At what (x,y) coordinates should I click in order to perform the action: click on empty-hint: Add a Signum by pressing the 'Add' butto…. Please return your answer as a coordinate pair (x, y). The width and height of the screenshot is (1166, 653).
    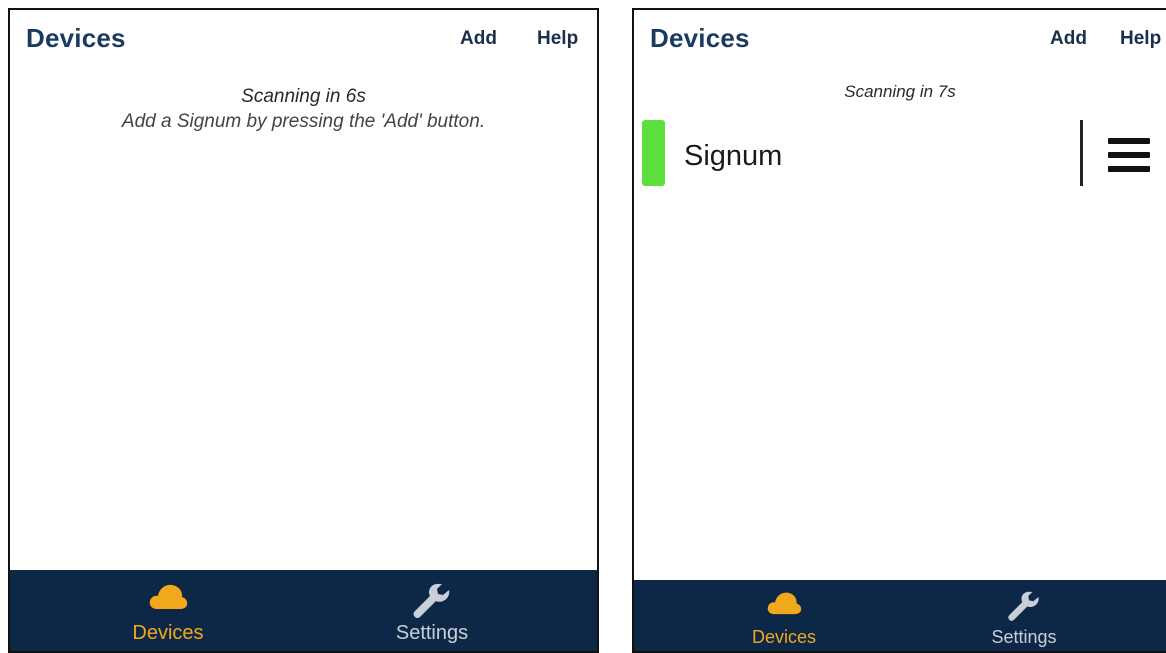
    Looking at the image, I should click on (303, 121).